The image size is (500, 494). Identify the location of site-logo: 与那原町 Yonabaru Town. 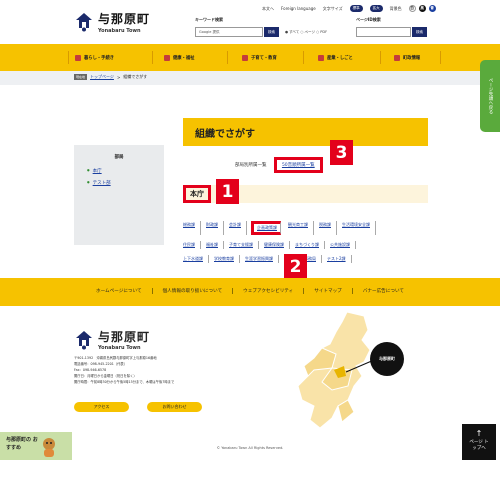
(112, 22).